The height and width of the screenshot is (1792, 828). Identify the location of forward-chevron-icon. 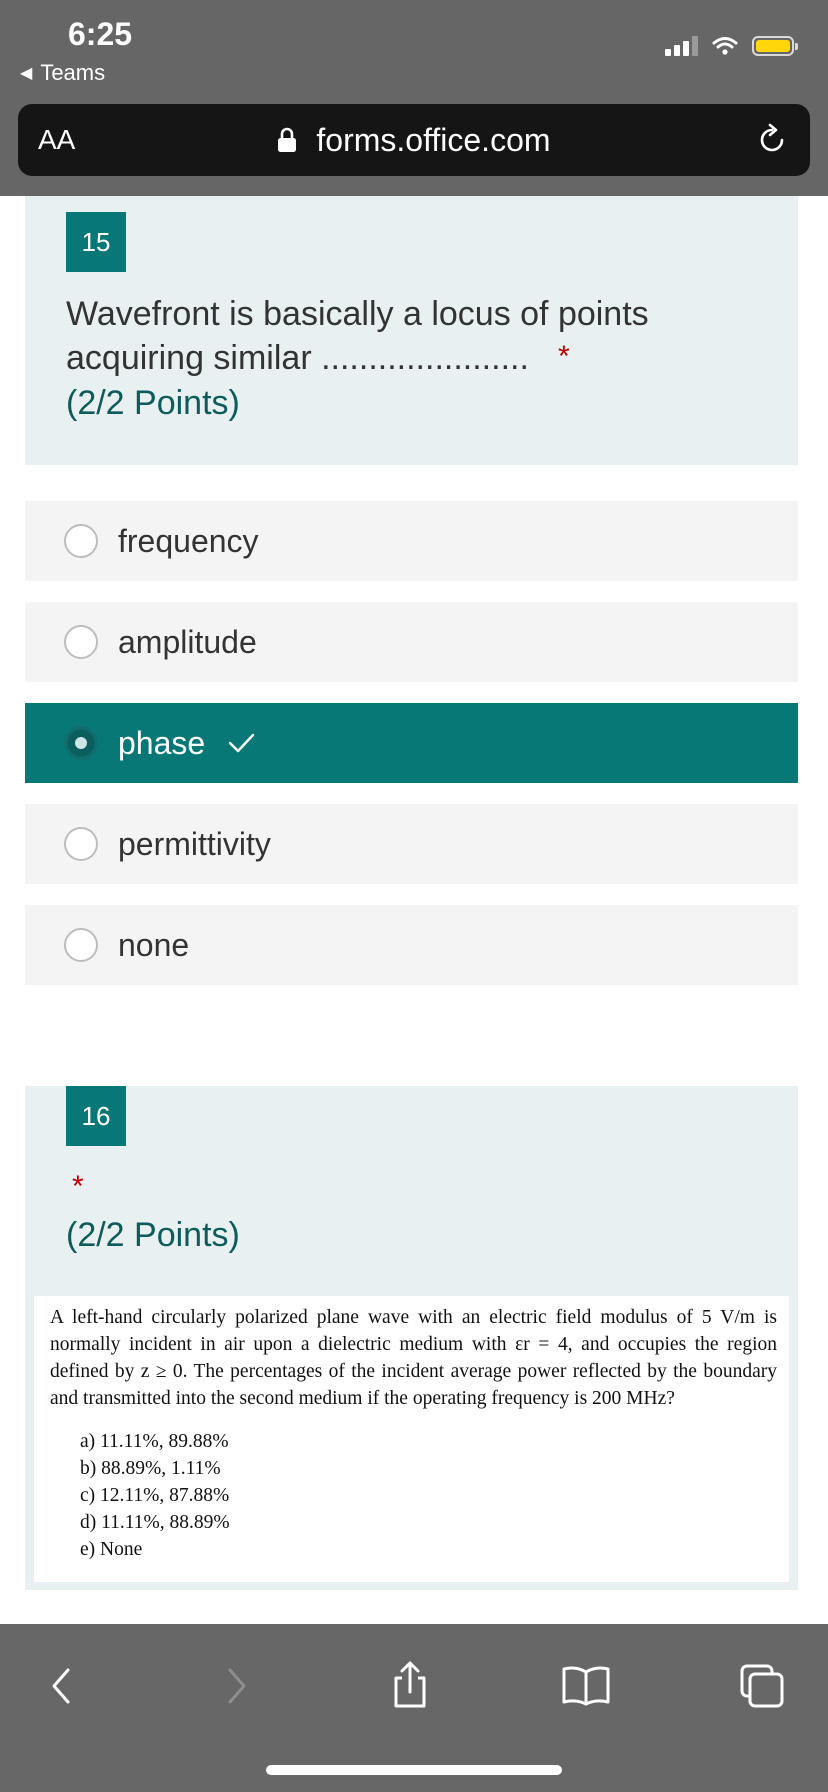
(236, 1686).